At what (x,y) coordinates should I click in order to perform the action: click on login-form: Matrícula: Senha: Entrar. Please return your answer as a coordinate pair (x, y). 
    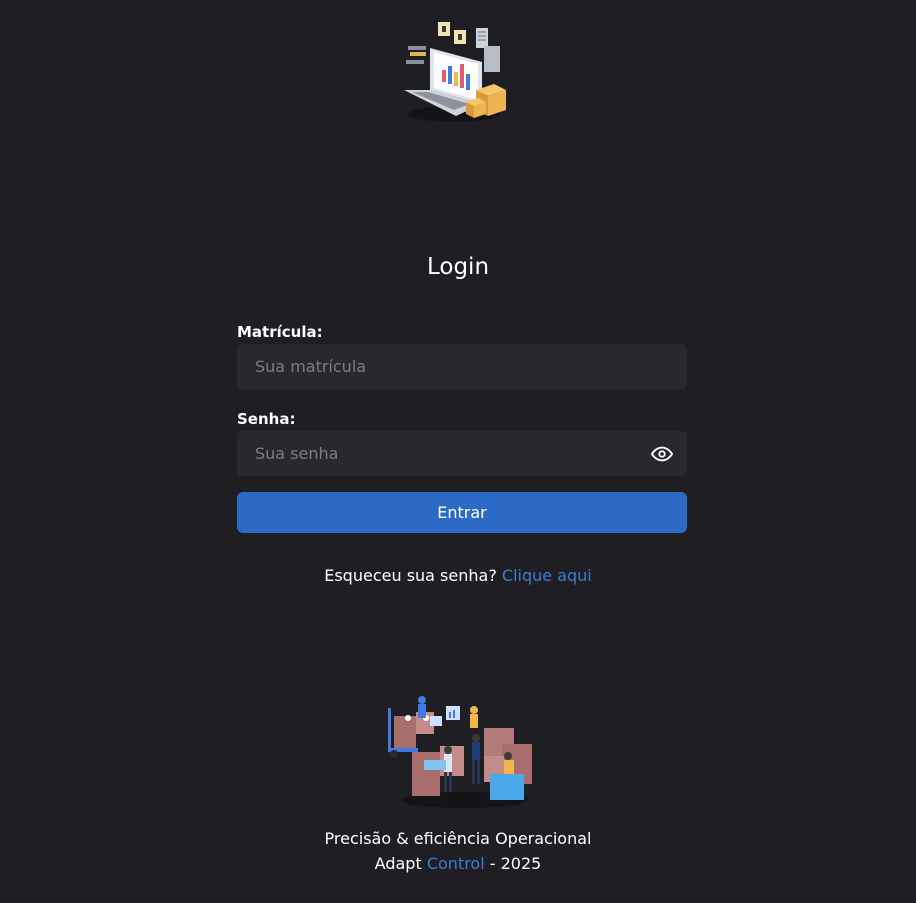
    Looking at the image, I should click on (462, 426).